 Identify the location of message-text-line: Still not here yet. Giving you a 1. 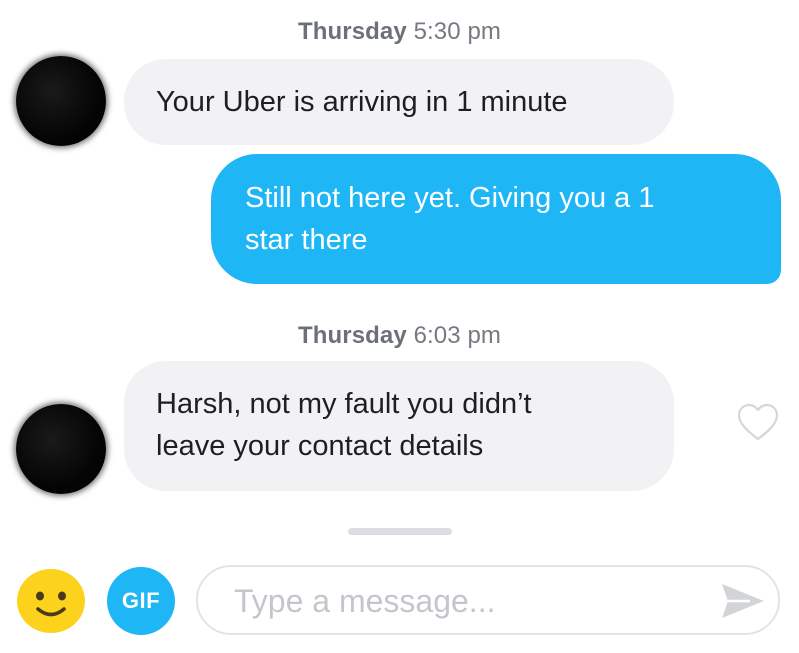
(450, 198).